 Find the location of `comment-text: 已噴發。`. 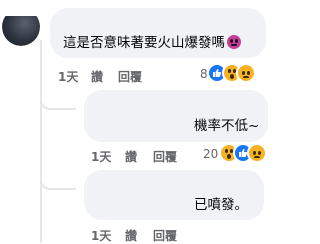

comment-text: 已噴發。 is located at coordinates (221, 205).